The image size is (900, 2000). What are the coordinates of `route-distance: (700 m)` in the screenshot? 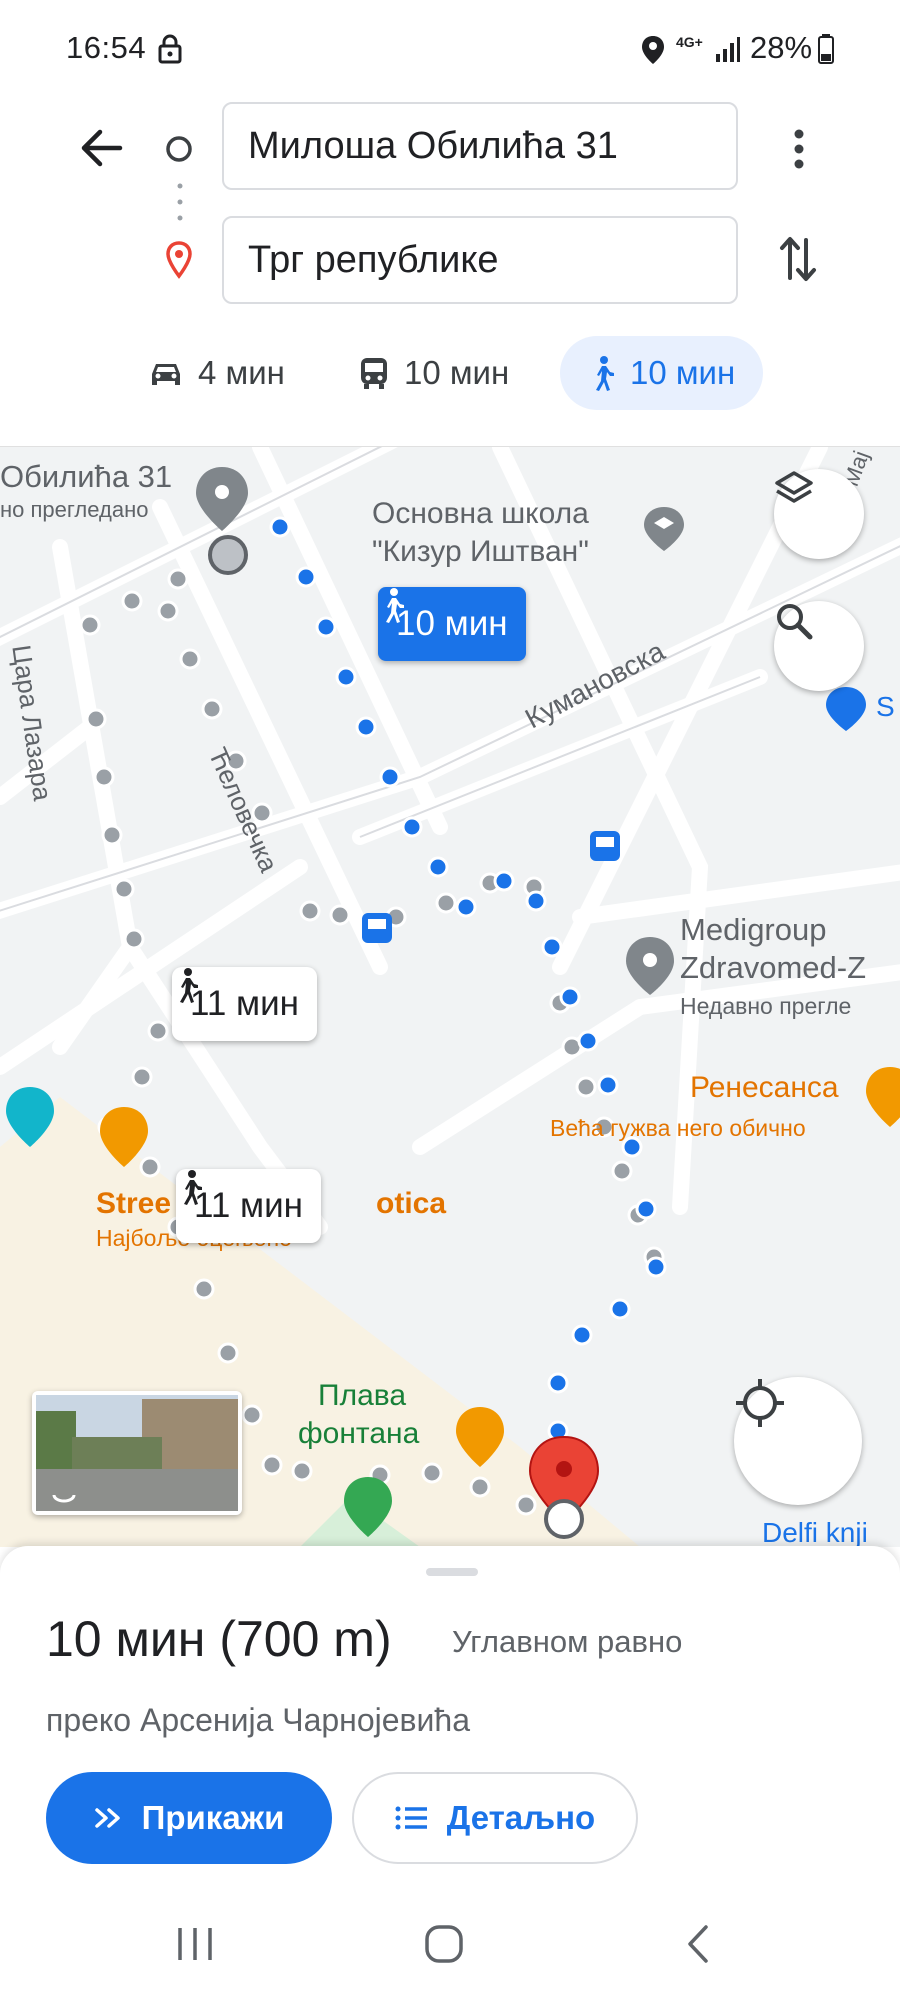 It's located at (305, 1639).